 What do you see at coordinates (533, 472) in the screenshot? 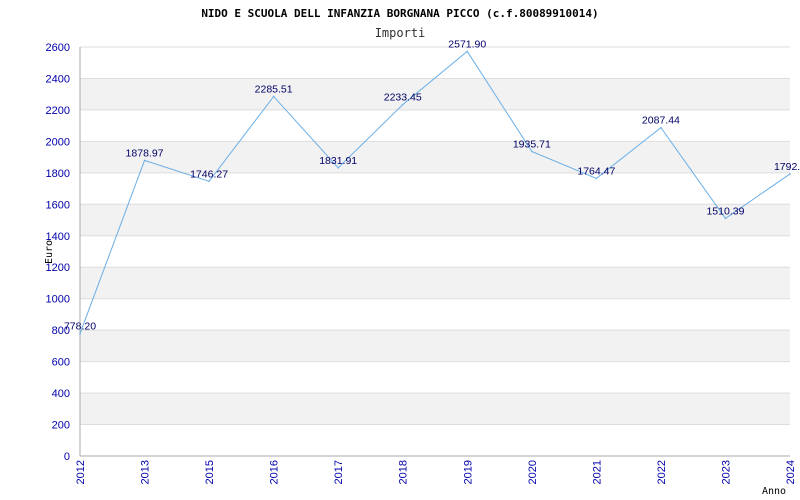
I see `x-tick-label: 2020` at bounding box center [533, 472].